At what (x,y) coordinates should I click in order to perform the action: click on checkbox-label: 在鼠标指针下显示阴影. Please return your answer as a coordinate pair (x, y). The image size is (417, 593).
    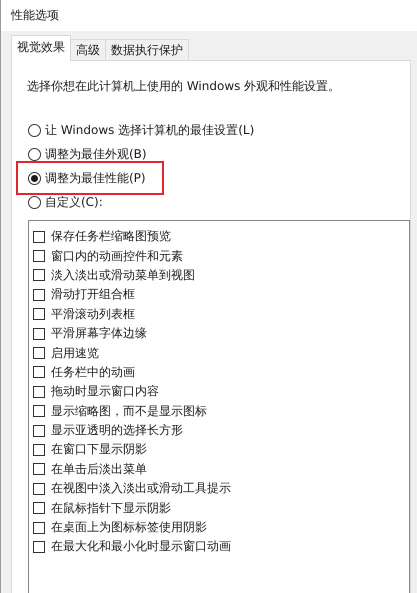
    Looking at the image, I should click on (111, 508).